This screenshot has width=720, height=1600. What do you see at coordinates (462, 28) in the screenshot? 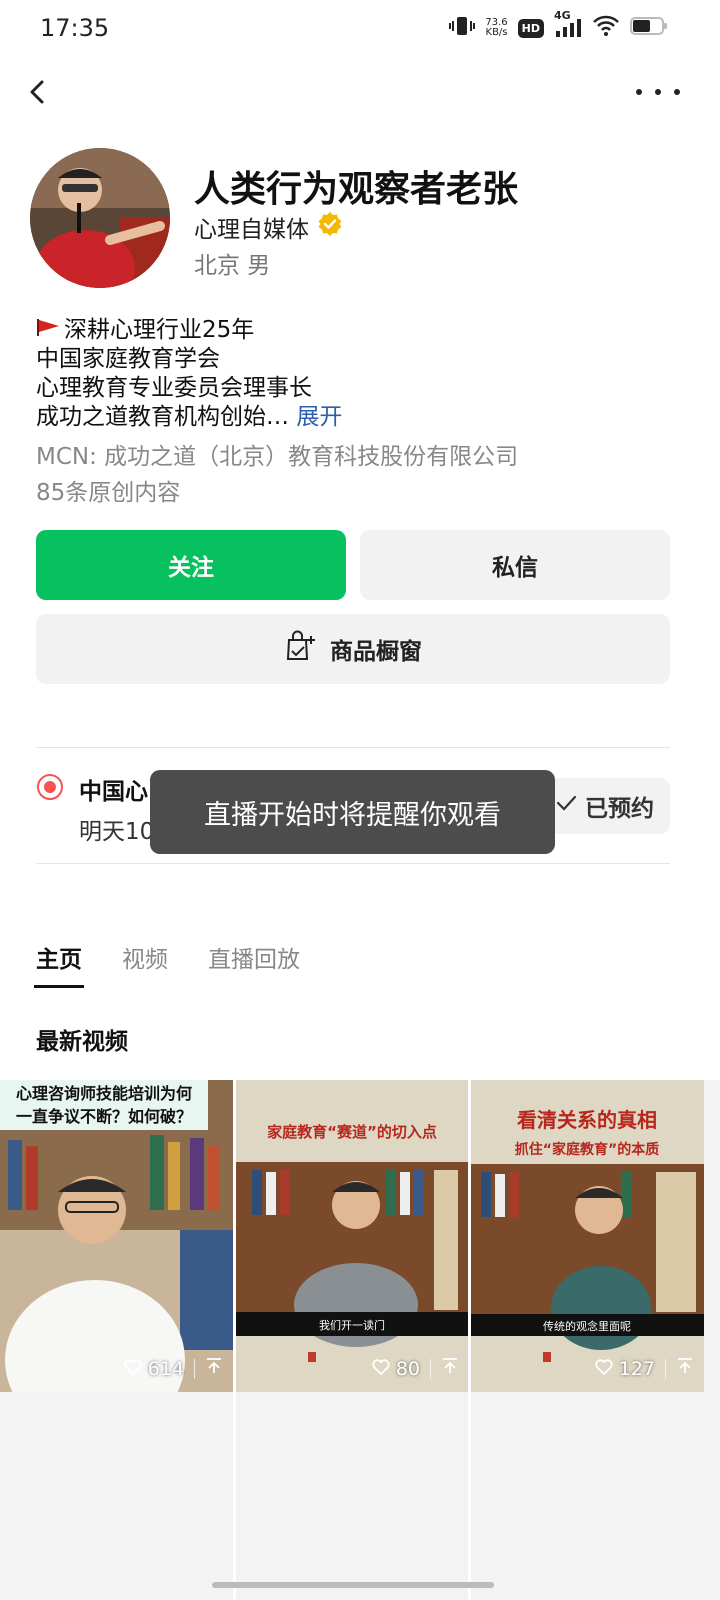
I see `vibrate-icon` at bounding box center [462, 28].